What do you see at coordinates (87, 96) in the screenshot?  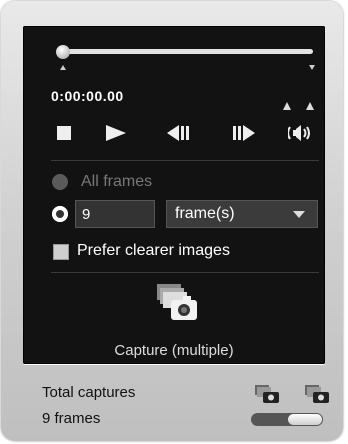 I see `timecode: 0:00:00.00` at bounding box center [87, 96].